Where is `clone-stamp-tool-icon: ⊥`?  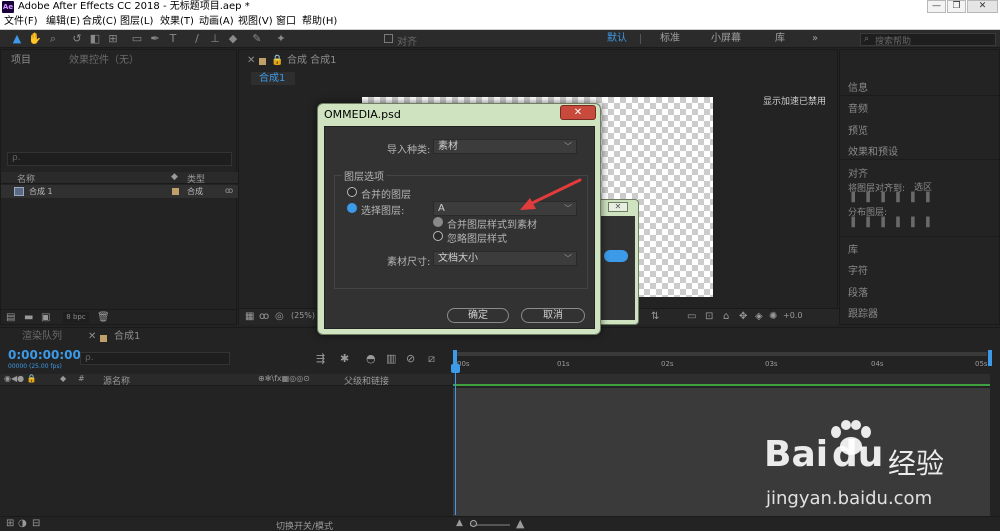
clone-stamp-tool-icon: ⊥ is located at coordinates (215, 39).